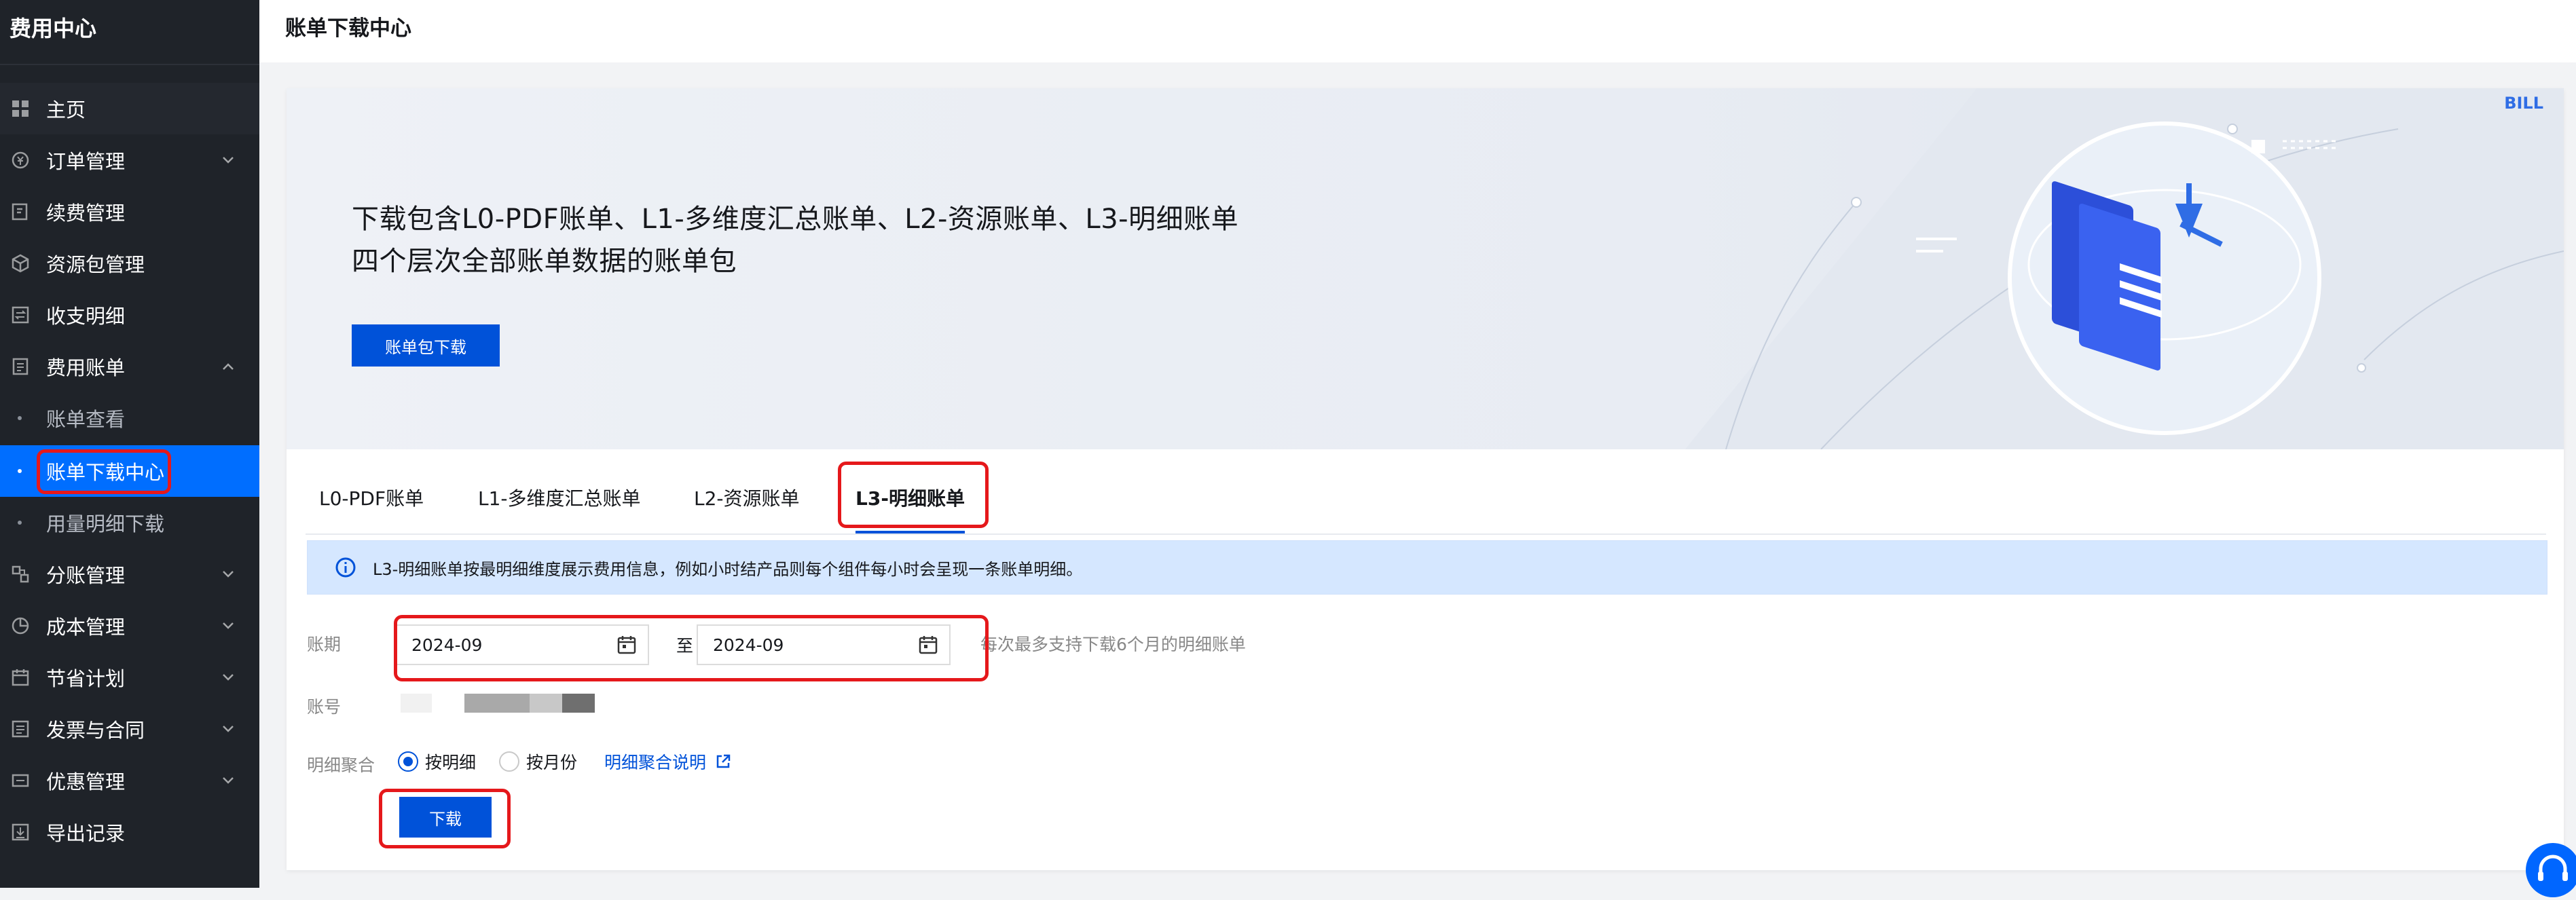 Image resolution: width=2576 pixels, height=900 pixels. What do you see at coordinates (1113, 645) in the screenshot?
I see `range-hint: 每次最多支持下载6个月的明细账单` at bounding box center [1113, 645].